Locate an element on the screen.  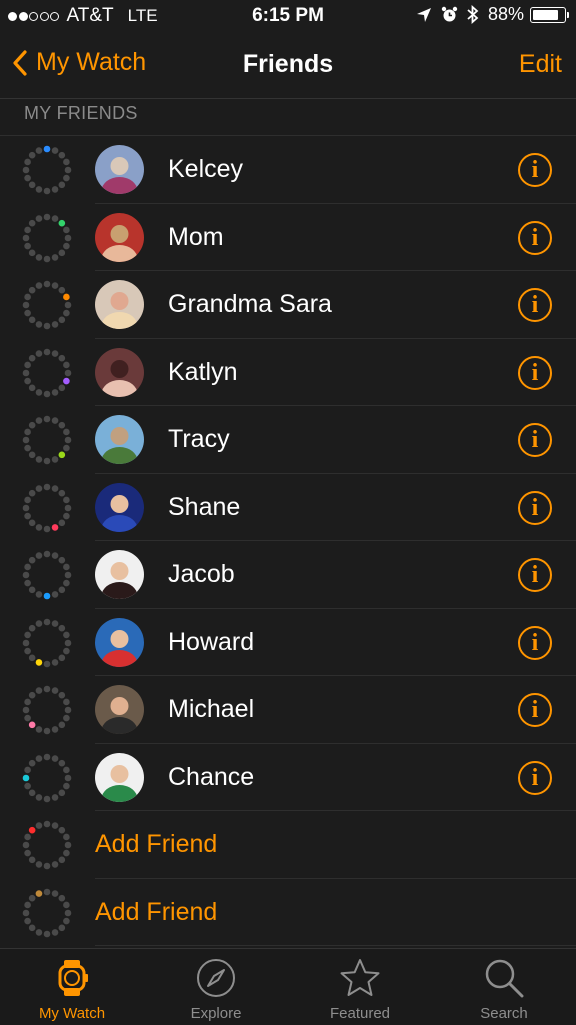
section-header-label: MY FRIENDS is located at coordinates (81, 113).